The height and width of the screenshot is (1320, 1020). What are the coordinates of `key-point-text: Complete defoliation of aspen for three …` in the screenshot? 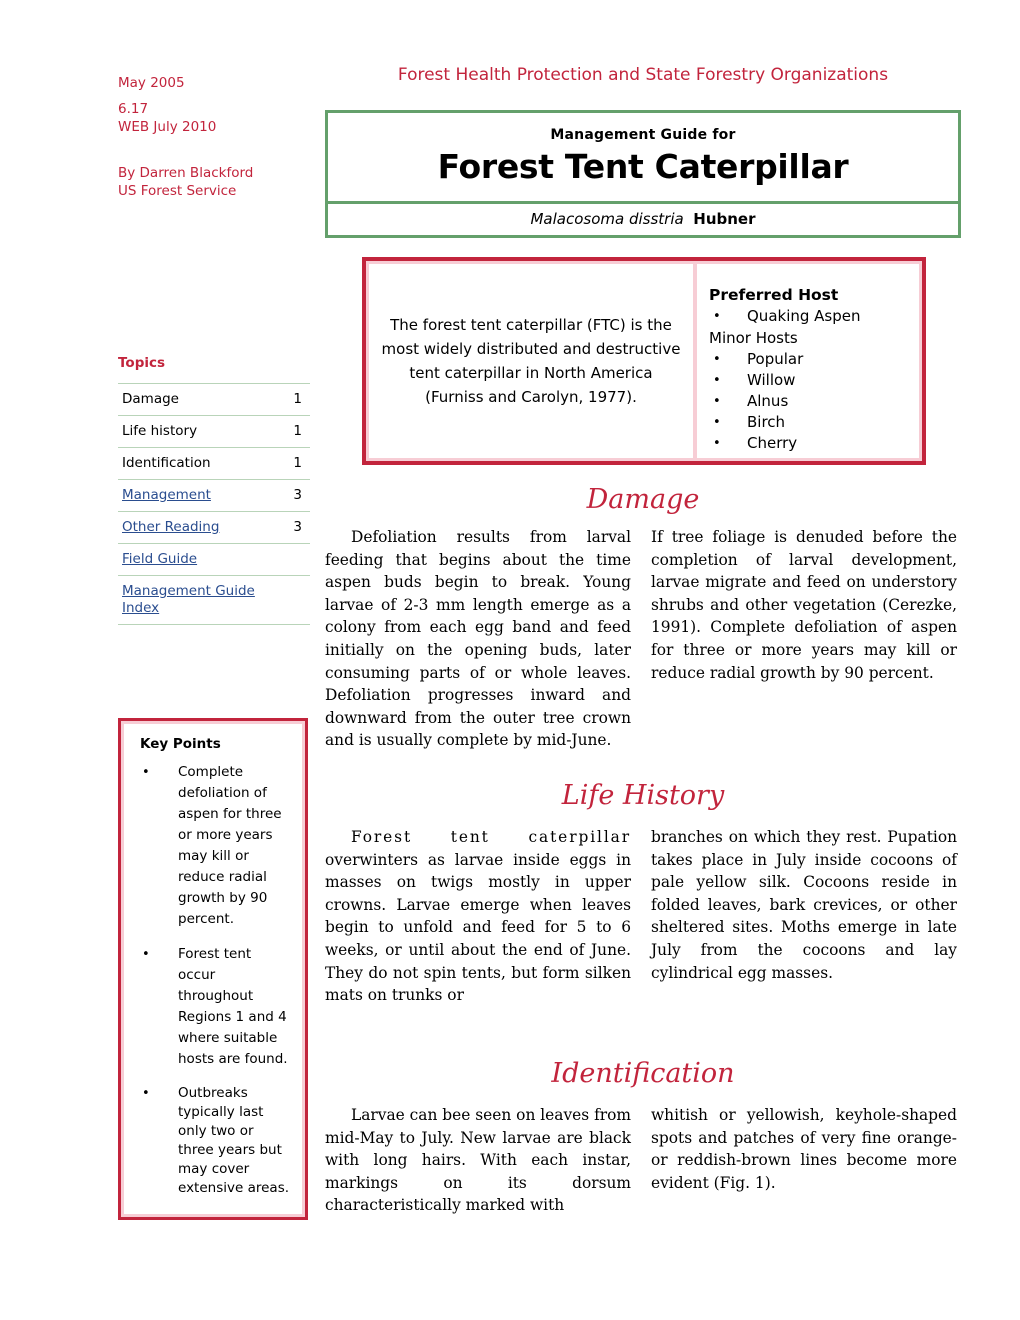 It's located at (230, 845).